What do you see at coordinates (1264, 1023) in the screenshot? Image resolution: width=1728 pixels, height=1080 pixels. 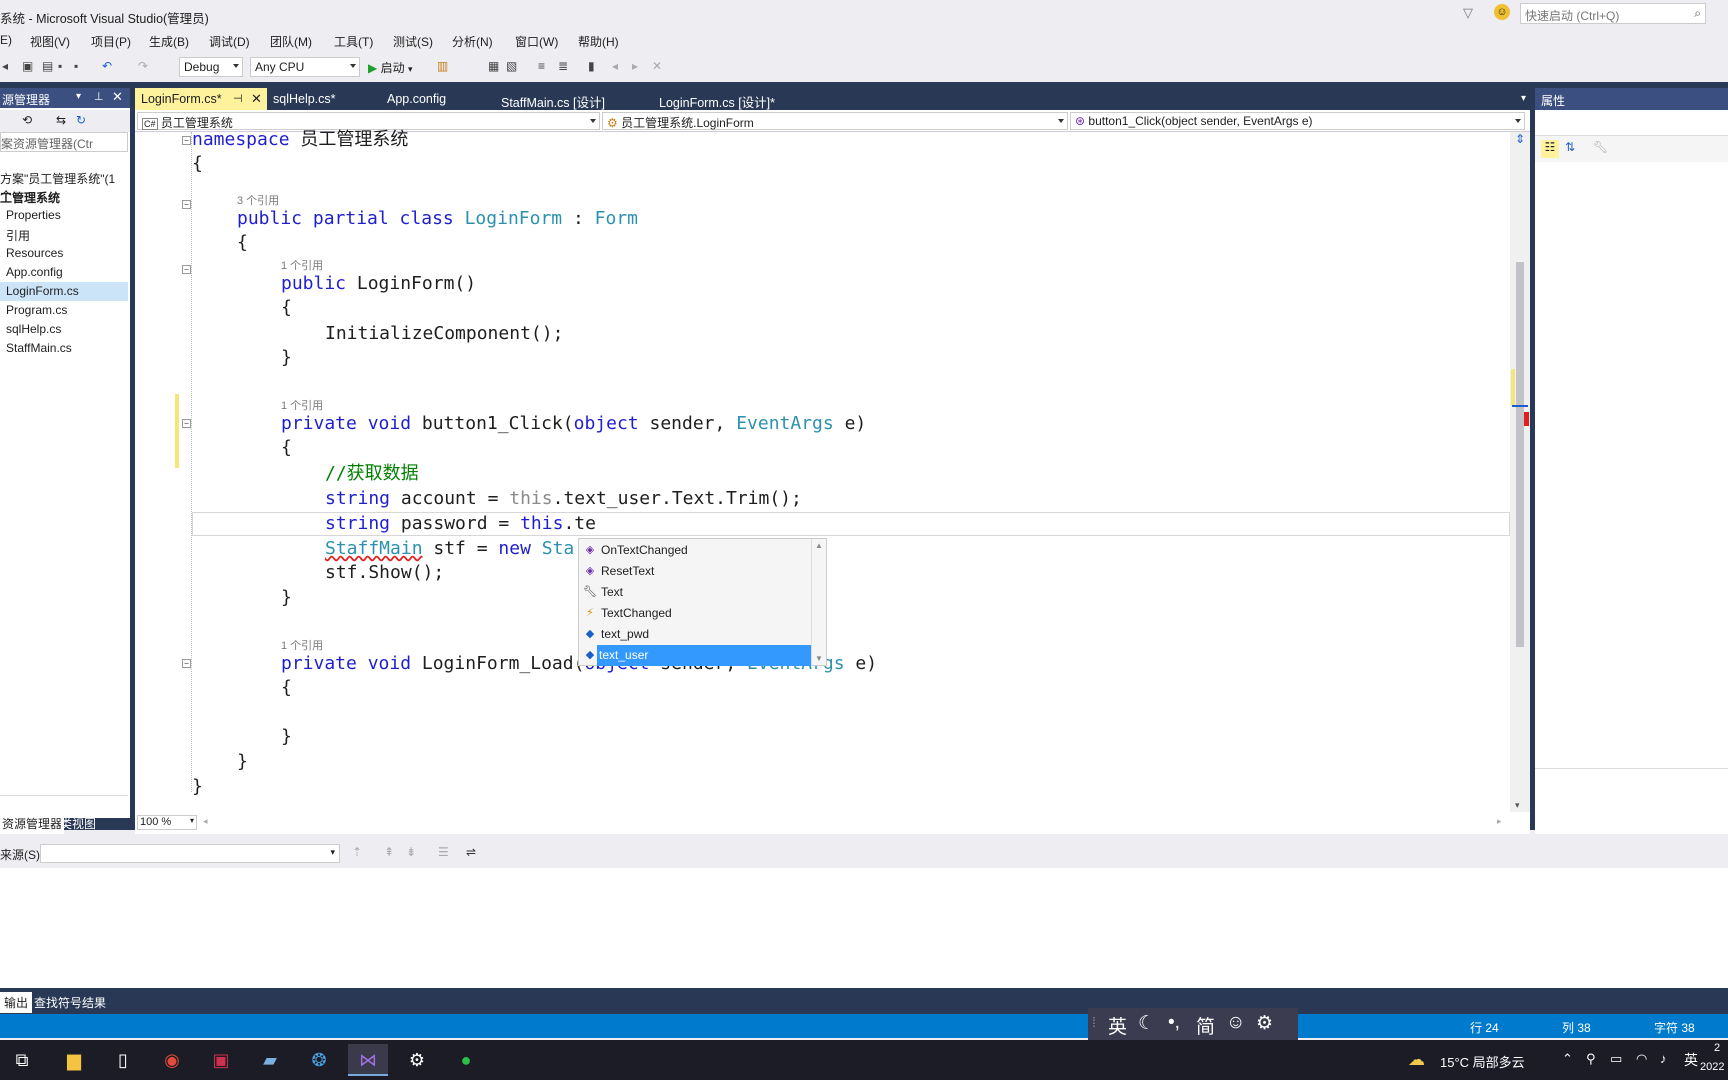 I see `settings-gear-icon: ⚙` at bounding box center [1264, 1023].